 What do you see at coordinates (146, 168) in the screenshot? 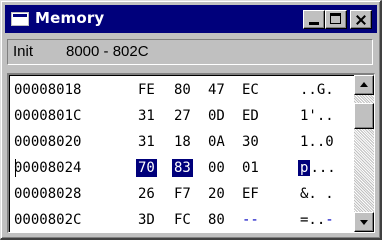
I see `byte-cell-selected: 70` at bounding box center [146, 168].